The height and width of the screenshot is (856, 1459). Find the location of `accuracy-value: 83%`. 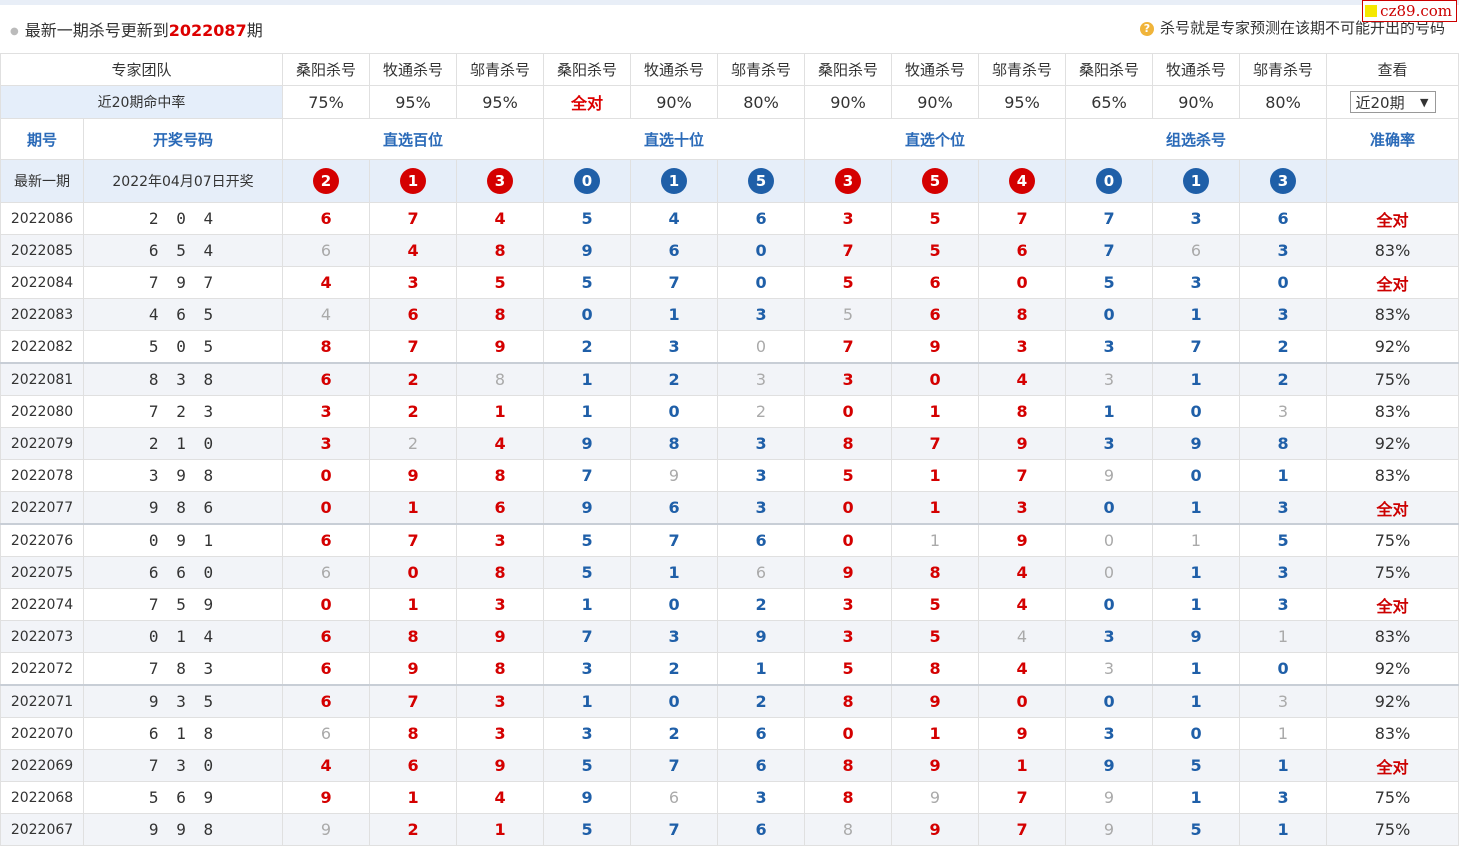

accuracy-value: 83% is located at coordinates (1392, 475).